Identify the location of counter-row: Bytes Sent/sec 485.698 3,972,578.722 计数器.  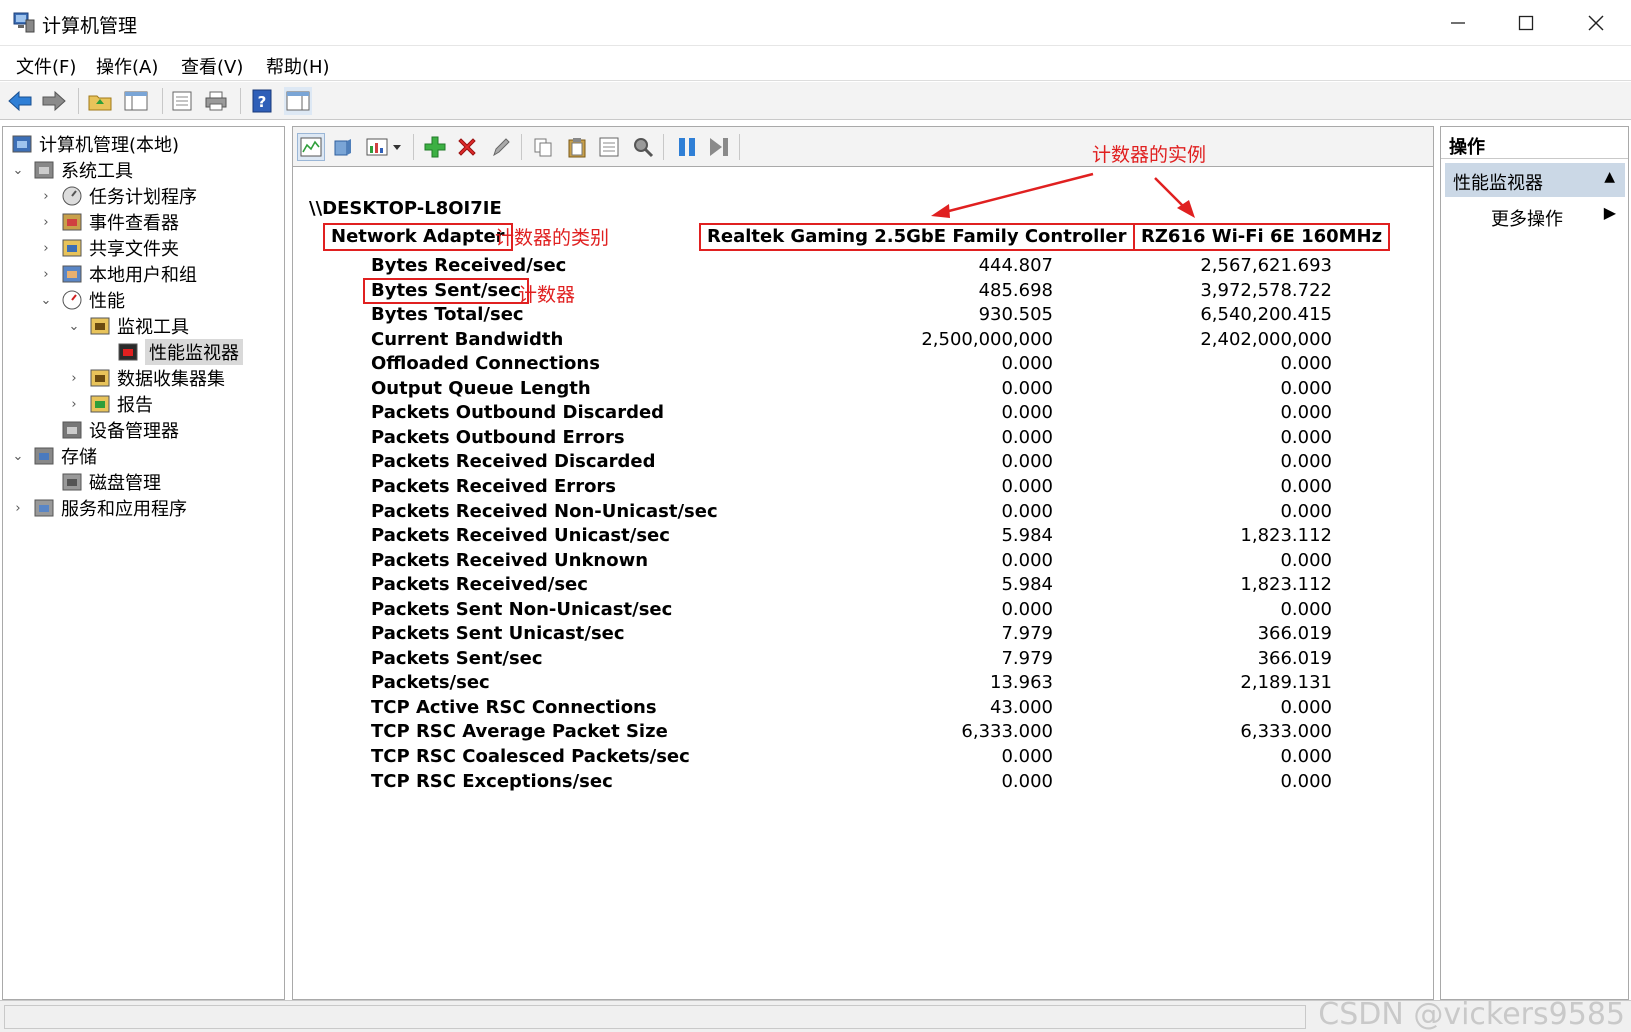
(863, 291).